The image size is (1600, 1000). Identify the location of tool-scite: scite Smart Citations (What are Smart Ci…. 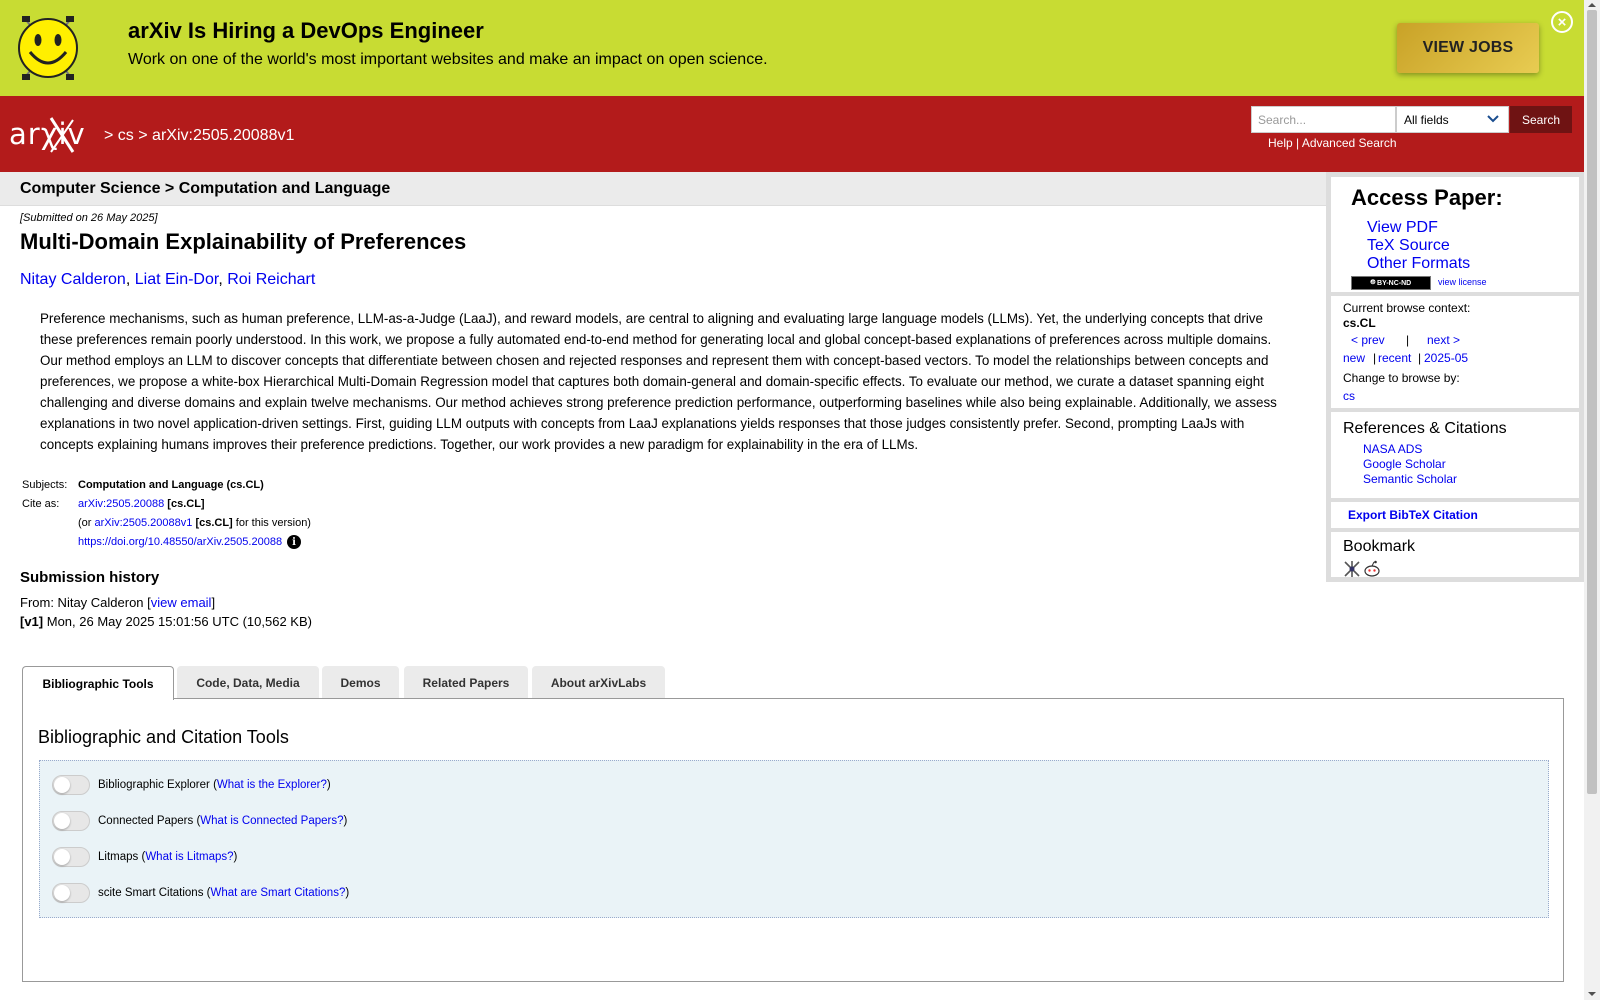
(200, 893).